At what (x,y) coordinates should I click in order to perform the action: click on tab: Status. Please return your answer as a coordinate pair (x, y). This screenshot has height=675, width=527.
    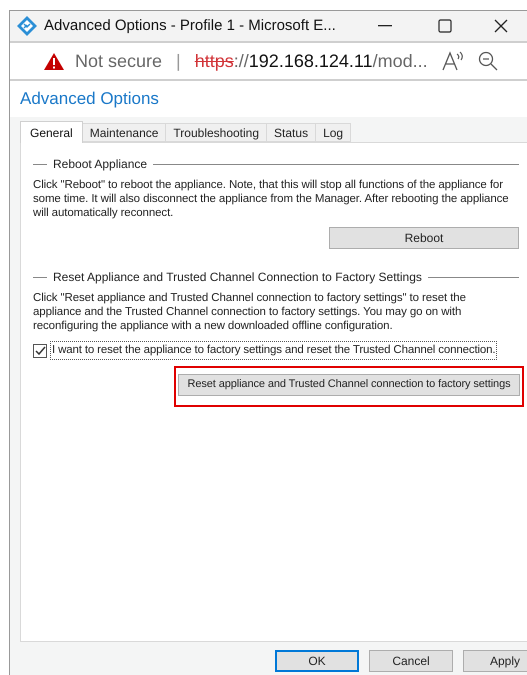
    Looking at the image, I should click on (291, 132).